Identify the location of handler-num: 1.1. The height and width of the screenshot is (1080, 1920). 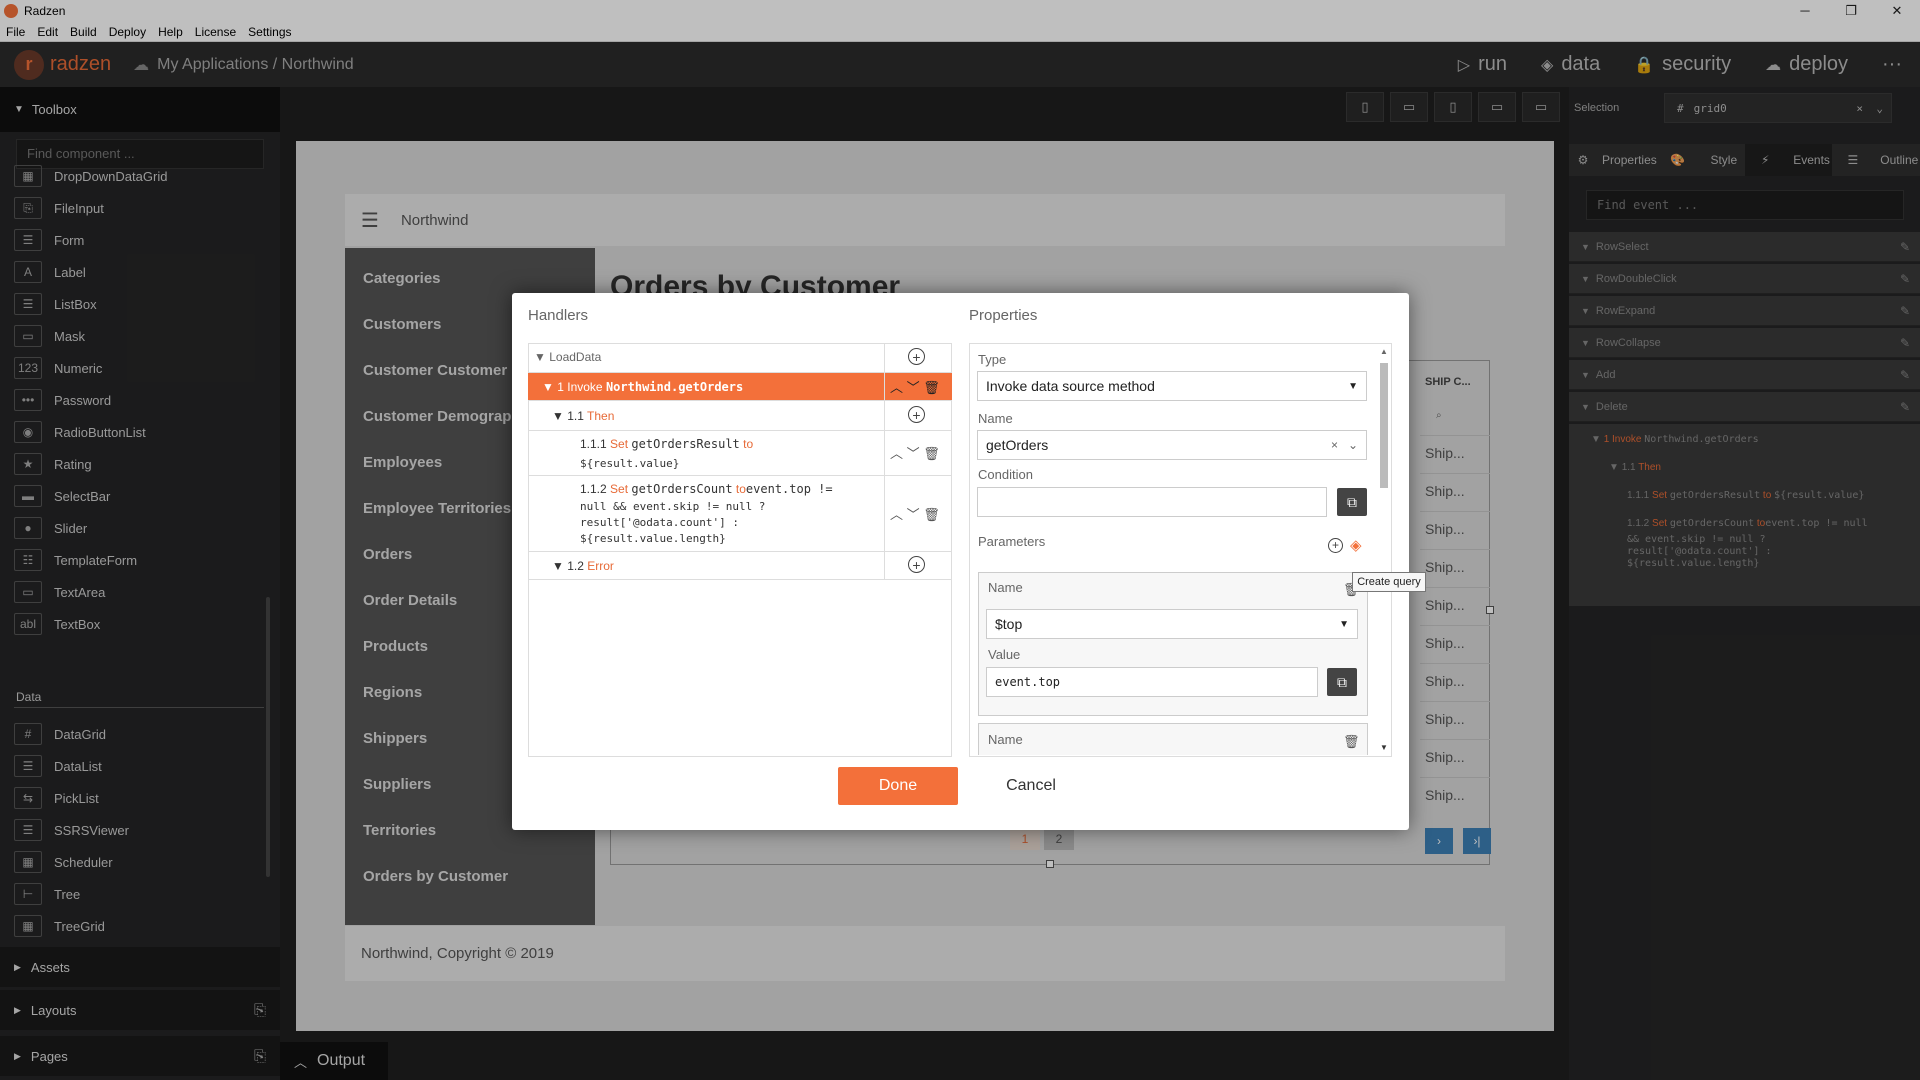
(575, 416).